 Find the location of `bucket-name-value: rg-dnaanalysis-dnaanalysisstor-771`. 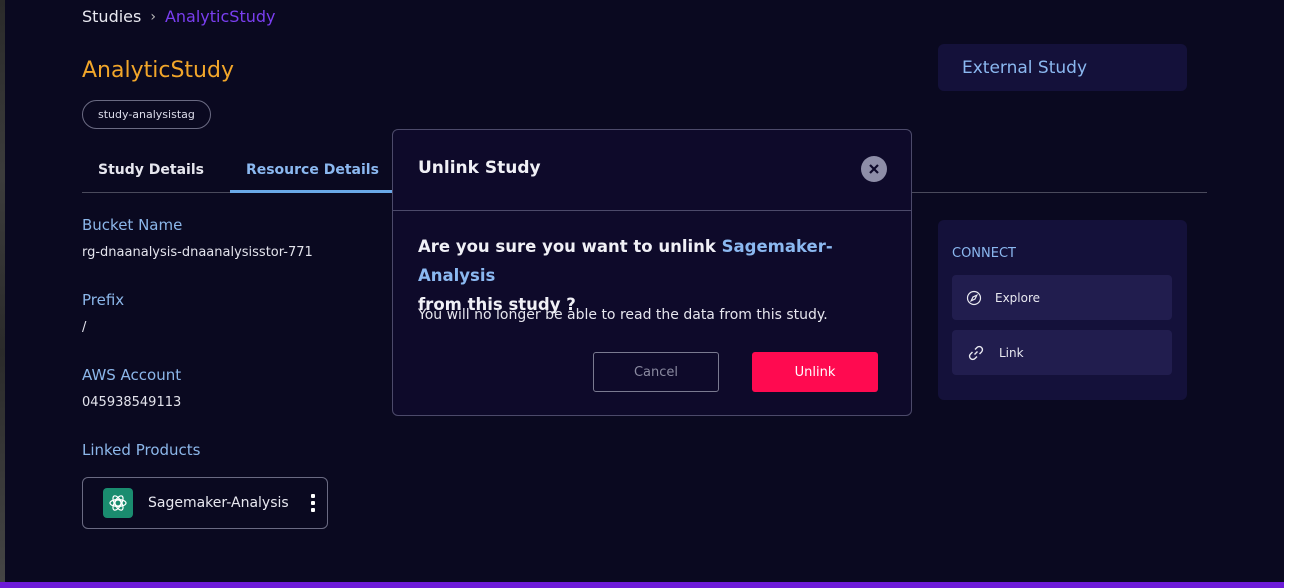

bucket-name-value: rg-dnaanalysis-dnaanalysisstor-771 is located at coordinates (197, 252).